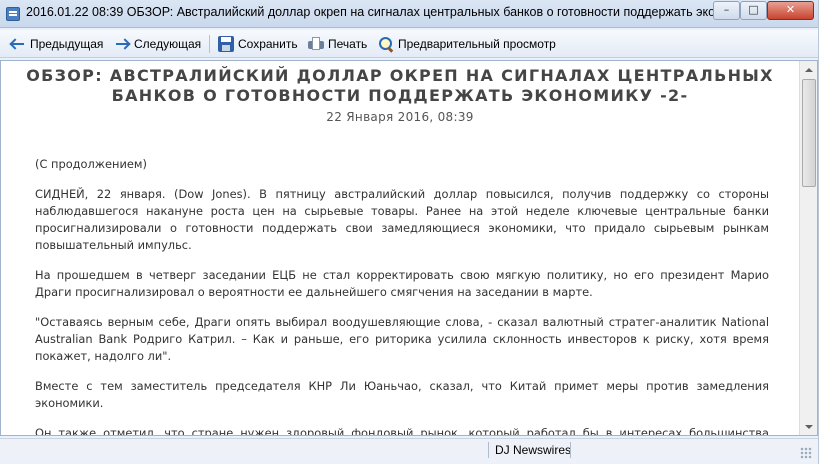 The width and height of the screenshot is (826, 464). I want to click on arrow-left-icon, so click(18, 44).